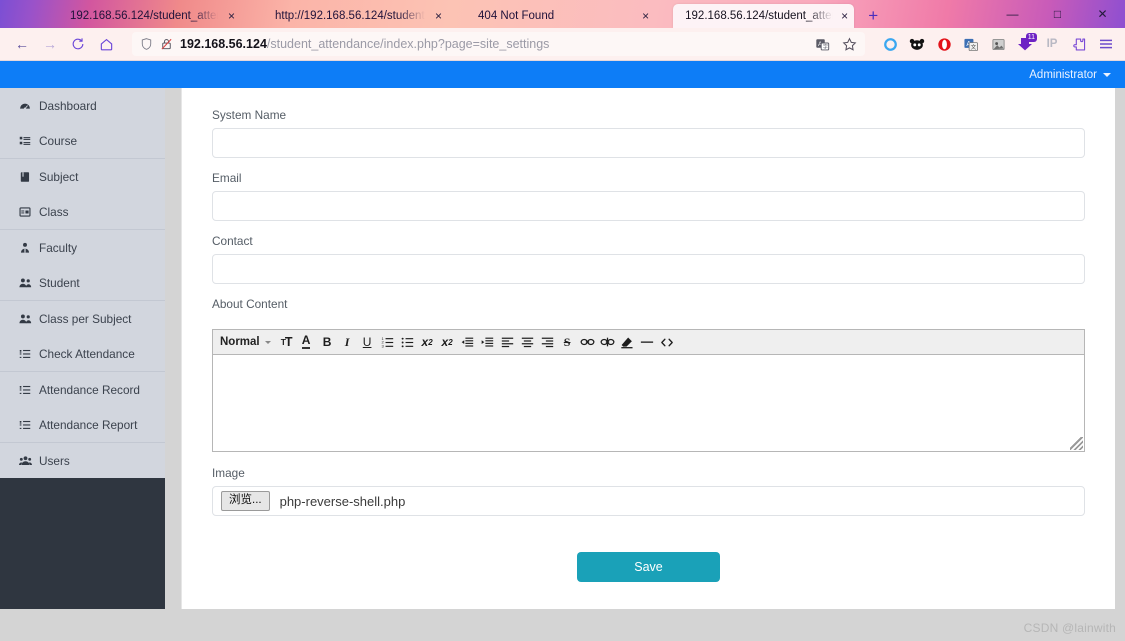 The width and height of the screenshot is (1125, 641). I want to click on sidebar-item-subject: Subject, so click(82, 176).